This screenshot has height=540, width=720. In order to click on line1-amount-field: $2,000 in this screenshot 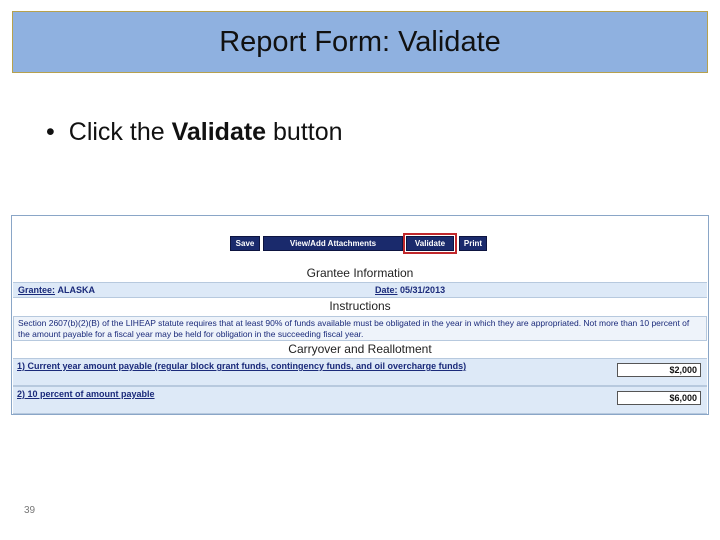, I will do `click(659, 370)`.